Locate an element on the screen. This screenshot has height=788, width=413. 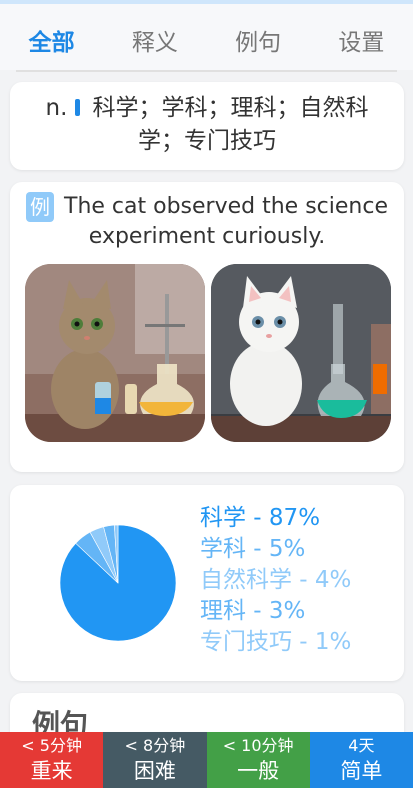
rate-hard-label: 困难 is located at coordinates (154, 771).